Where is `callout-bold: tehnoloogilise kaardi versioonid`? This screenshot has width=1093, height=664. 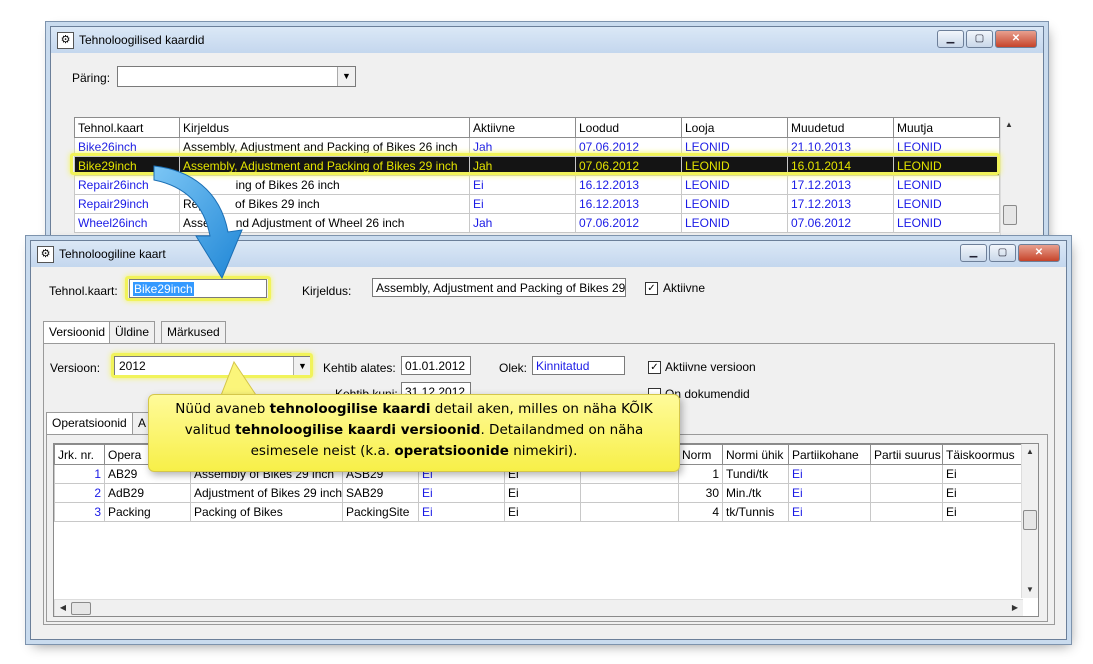
callout-bold: tehnoloogilise kaardi versioonid is located at coordinates (358, 430).